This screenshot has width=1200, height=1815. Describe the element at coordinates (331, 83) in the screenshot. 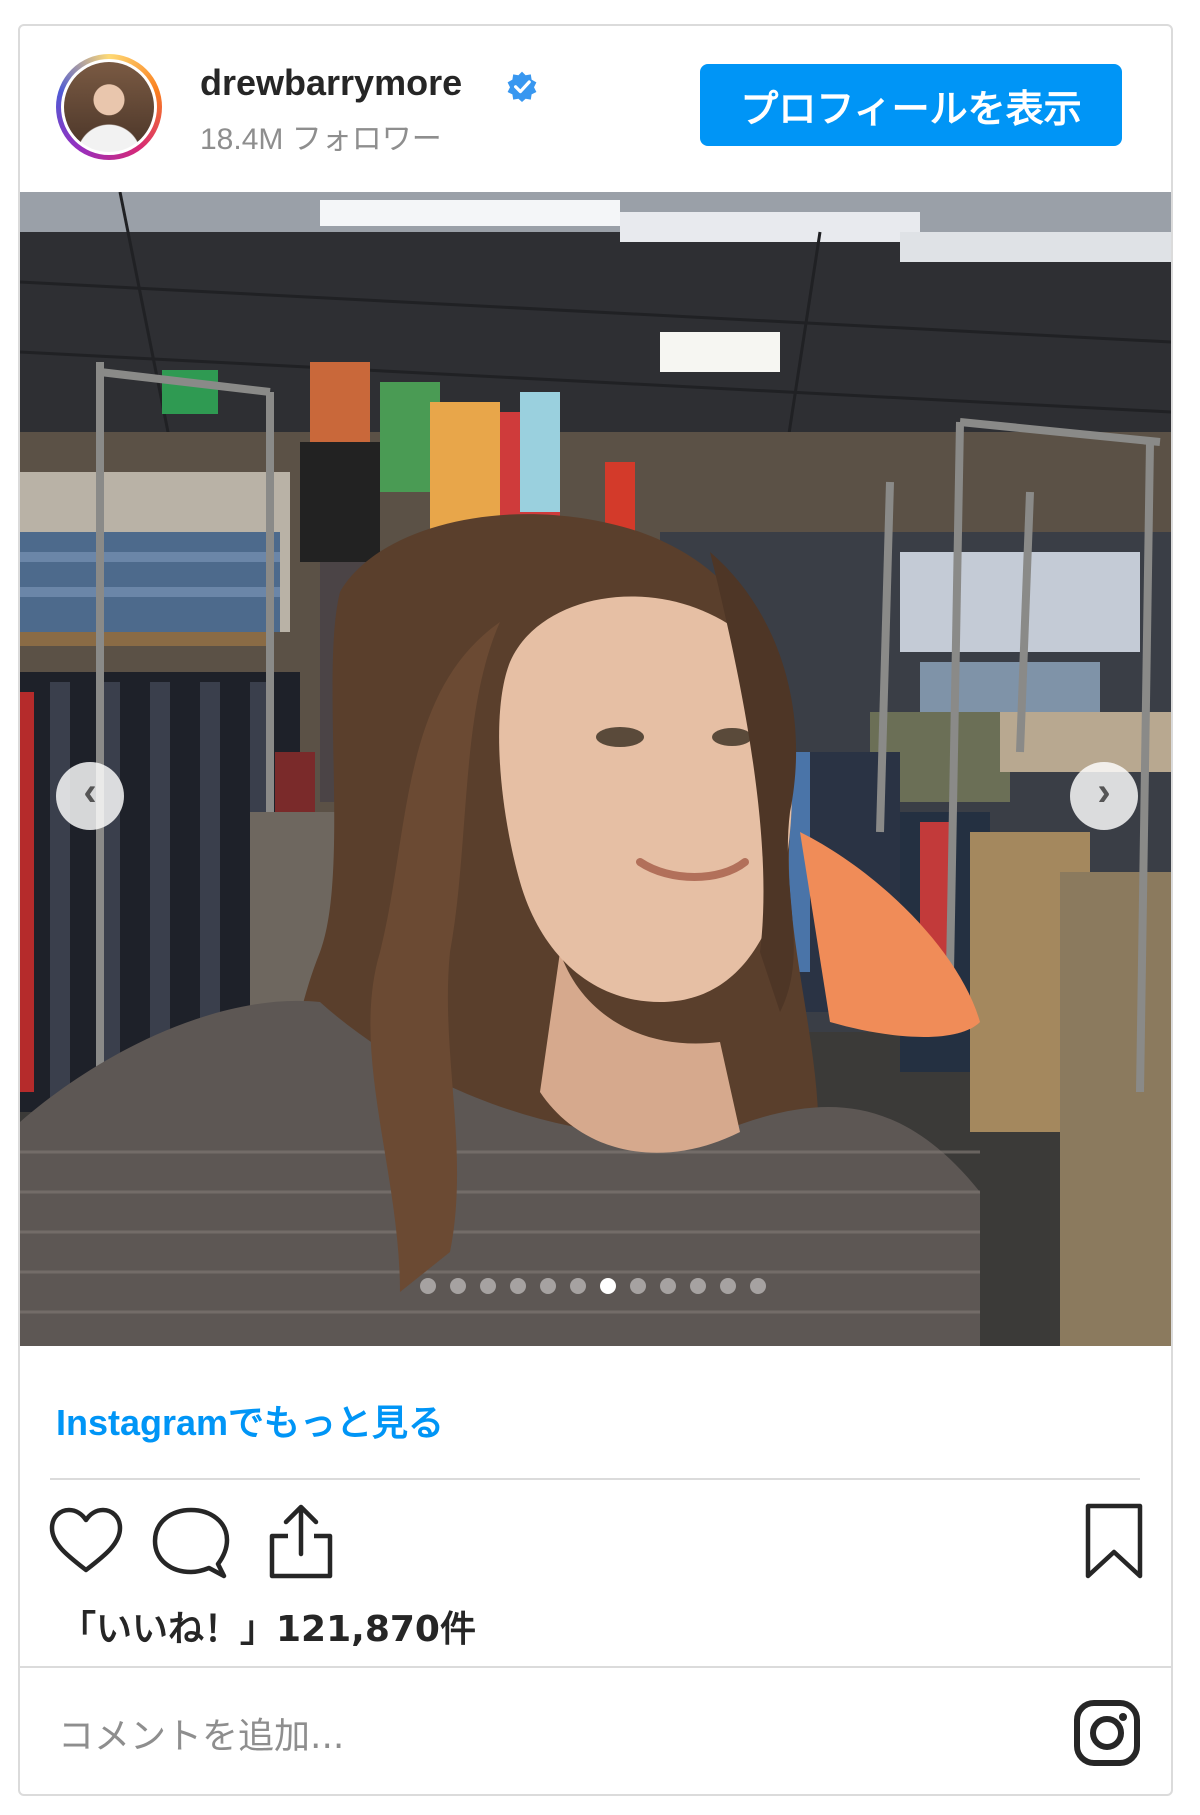

I see `username: drewbarrymore` at that location.